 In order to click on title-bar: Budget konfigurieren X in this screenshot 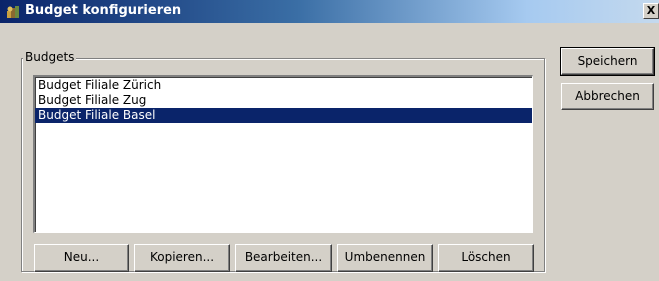, I will do `click(329, 11)`.